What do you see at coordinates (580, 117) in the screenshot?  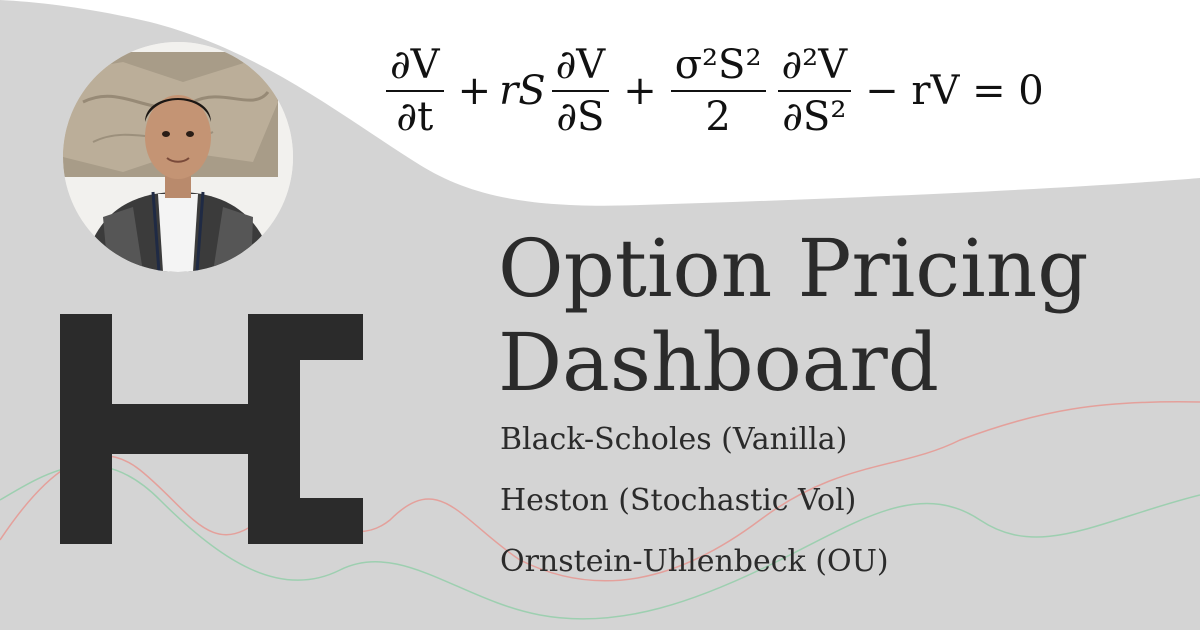 I see `term2-denominator: ∂S` at bounding box center [580, 117].